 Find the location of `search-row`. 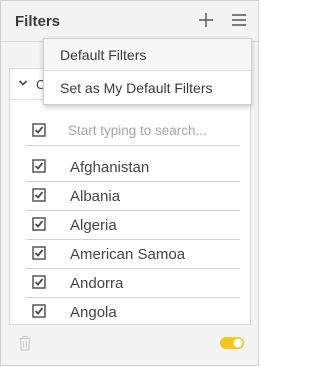

search-row is located at coordinates (133, 130).